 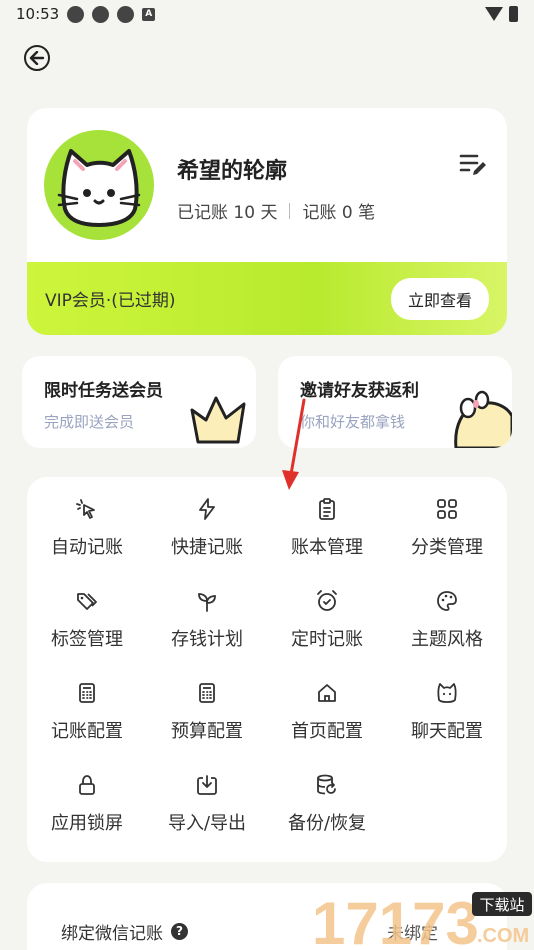 What do you see at coordinates (207, 602) in the screenshot?
I see `sprout-icon` at bounding box center [207, 602].